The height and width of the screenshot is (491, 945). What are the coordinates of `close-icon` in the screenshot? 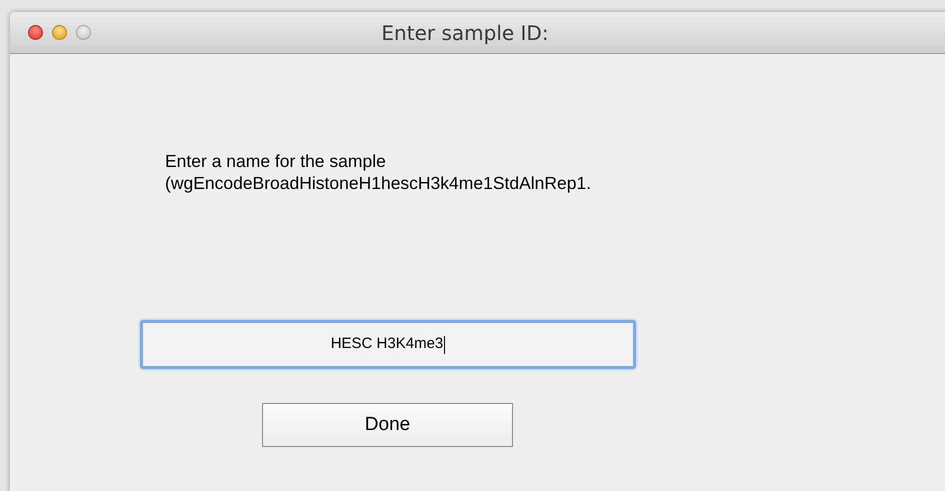 It's located at (35, 32).